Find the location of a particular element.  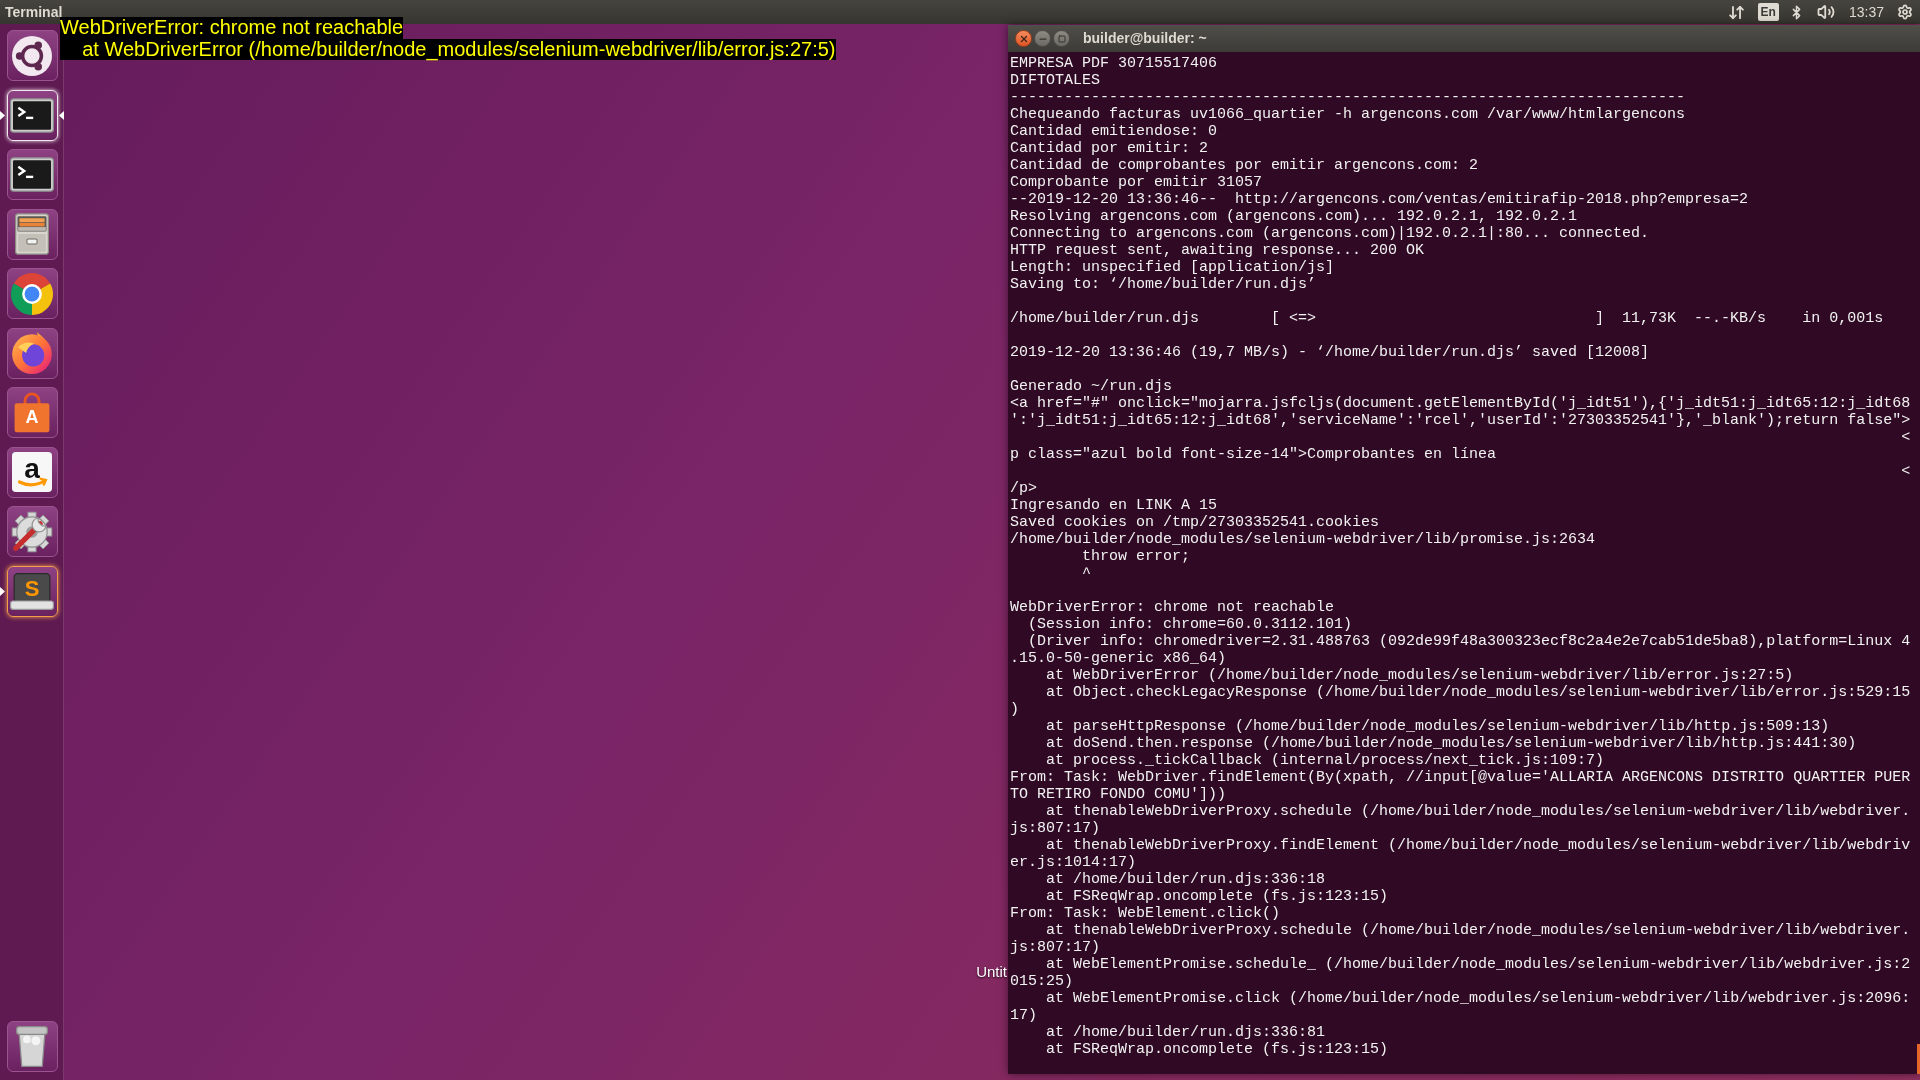

terminal-line: TO RETIRO FONDO COMU'])) is located at coordinates (1118, 794).